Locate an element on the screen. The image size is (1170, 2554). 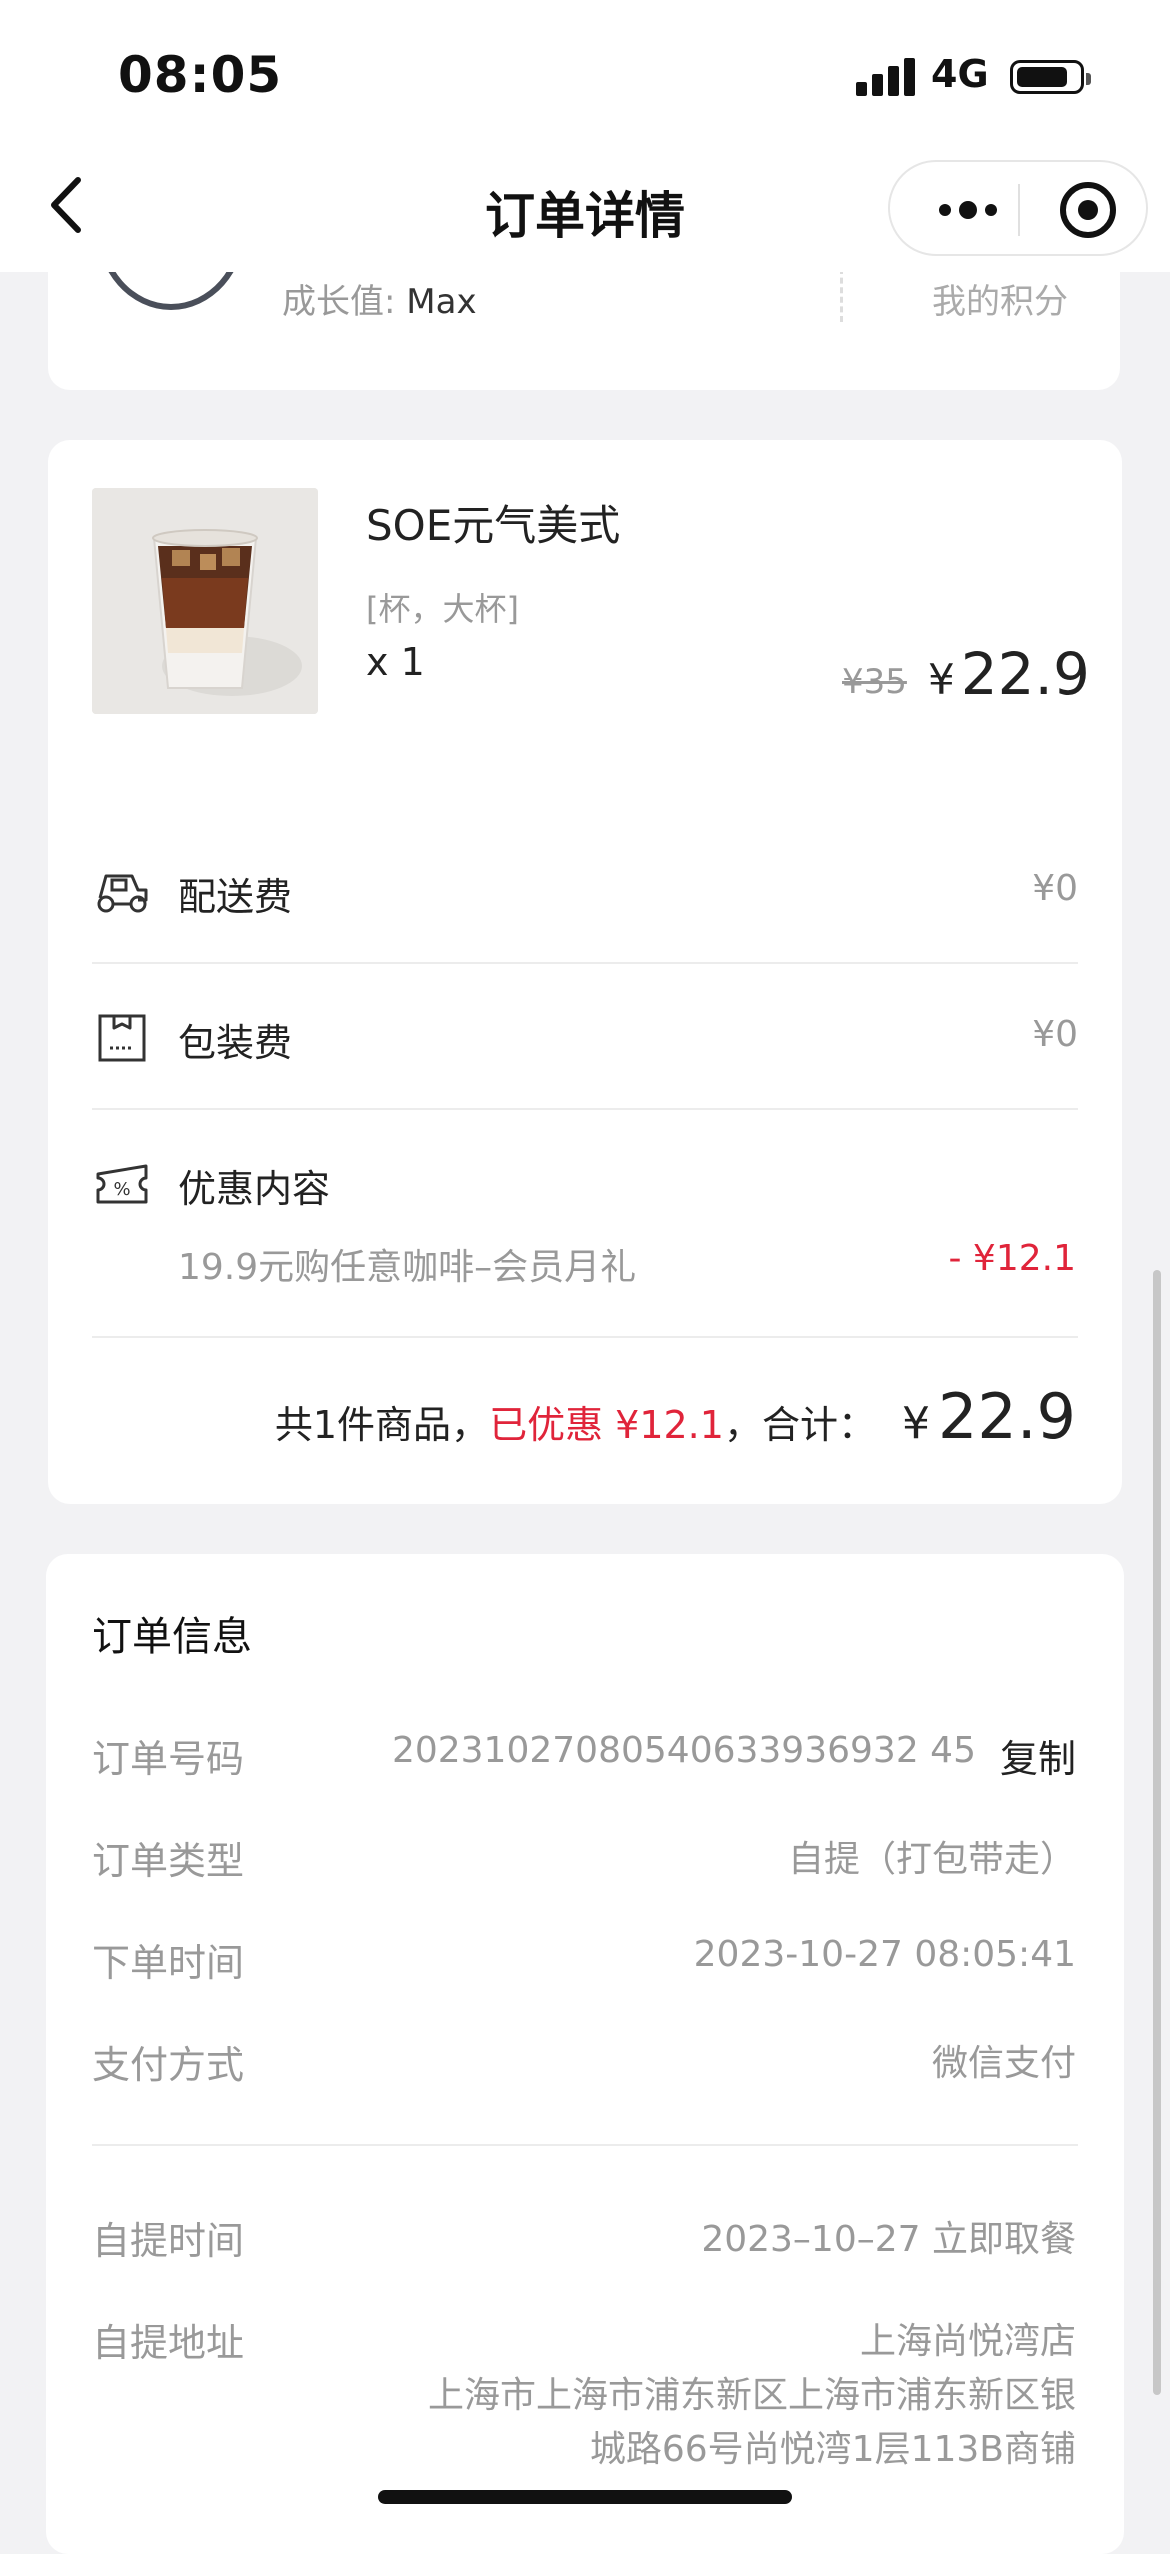
product-price: ¥22.9 is located at coordinates (1009, 674).